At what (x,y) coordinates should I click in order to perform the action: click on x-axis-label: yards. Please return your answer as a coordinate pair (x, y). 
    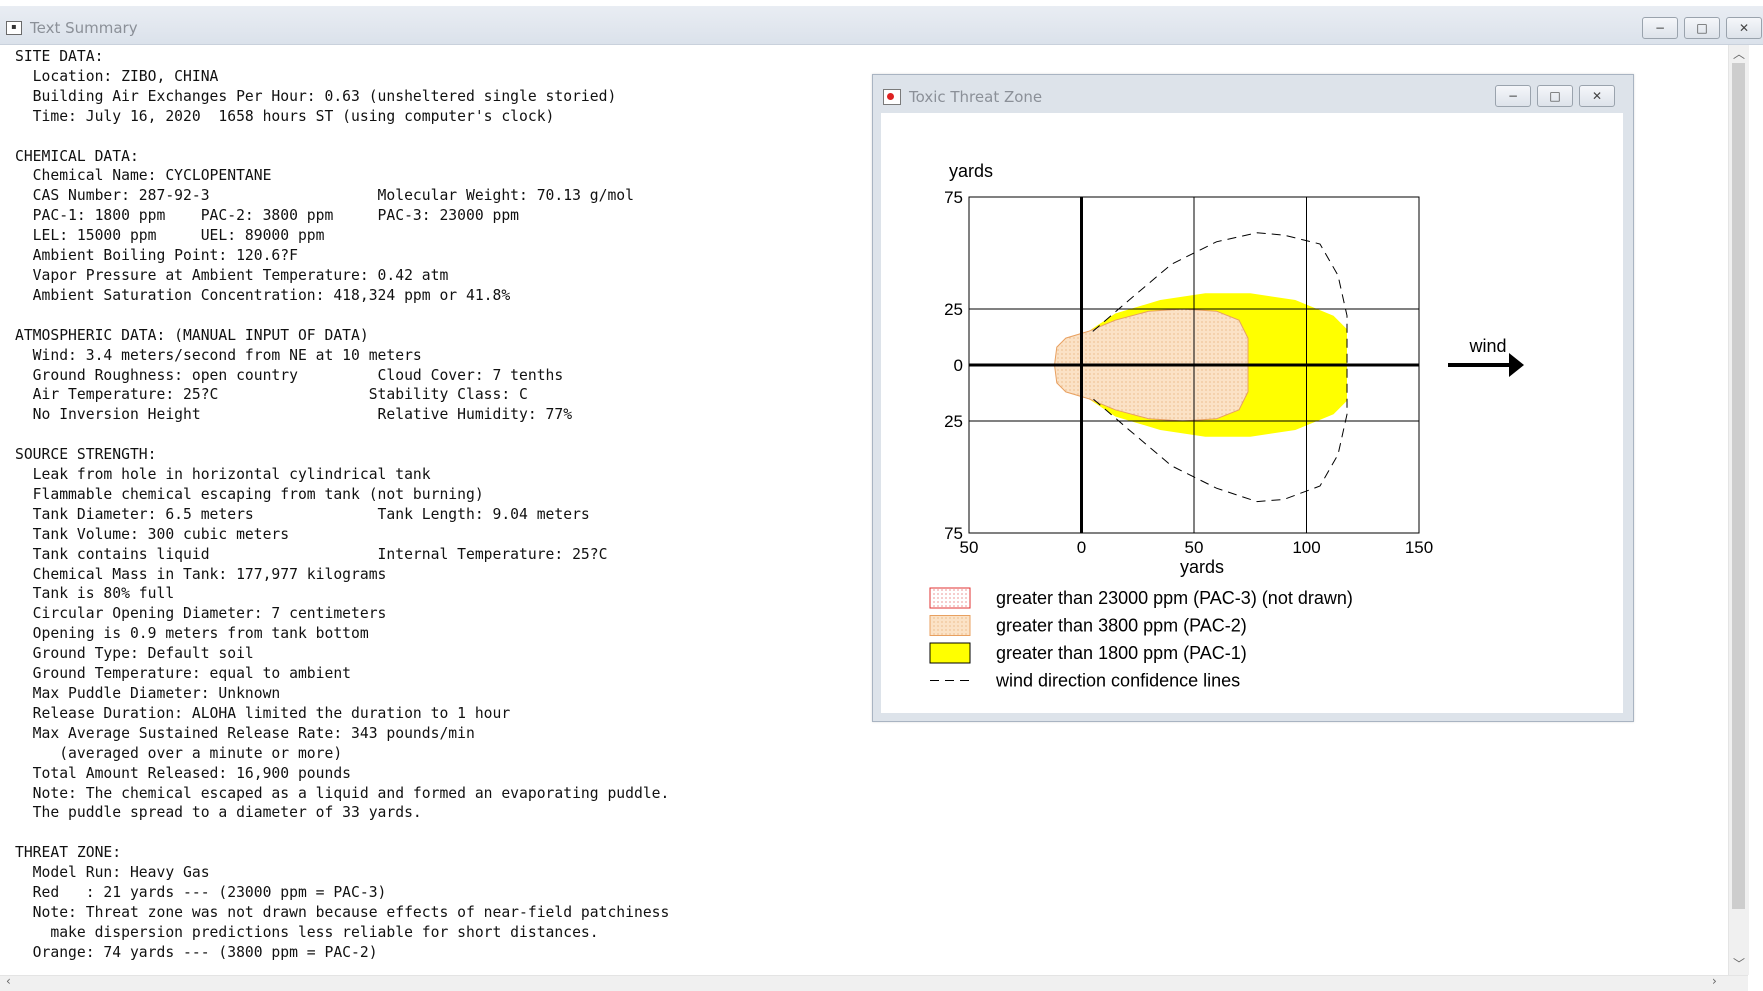
    Looking at the image, I should click on (1202, 567).